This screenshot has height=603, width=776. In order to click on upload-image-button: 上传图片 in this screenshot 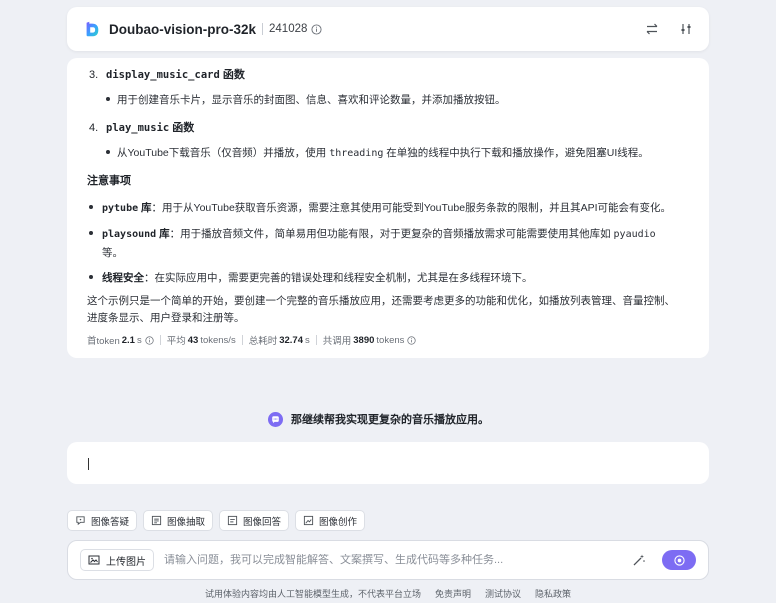, I will do `click(117, 560)`.